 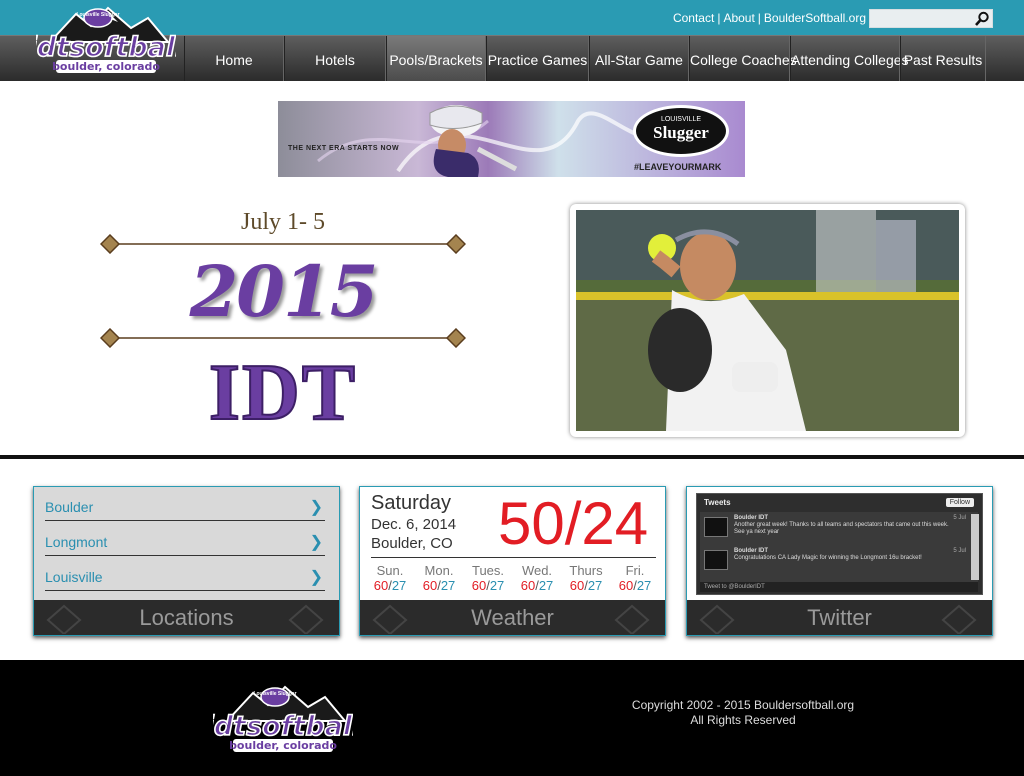 I want to click on nav-attending-colleges: Attending Colleges, so click(x=849, y=58).